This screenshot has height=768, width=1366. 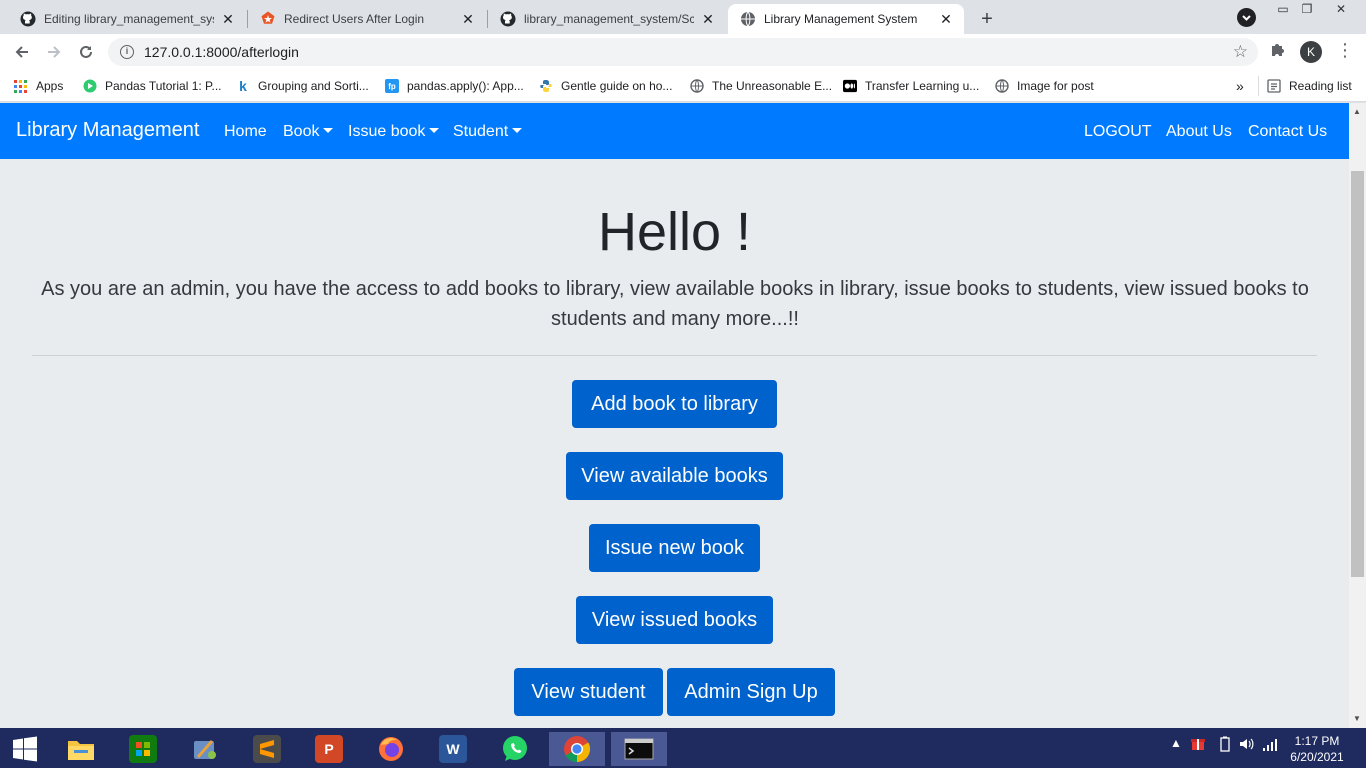 What do you see at coordinates (1118, 132) in the screenshot?
I see `nav-logout-link: LOGOUT` at bounding box center [1118, 132].